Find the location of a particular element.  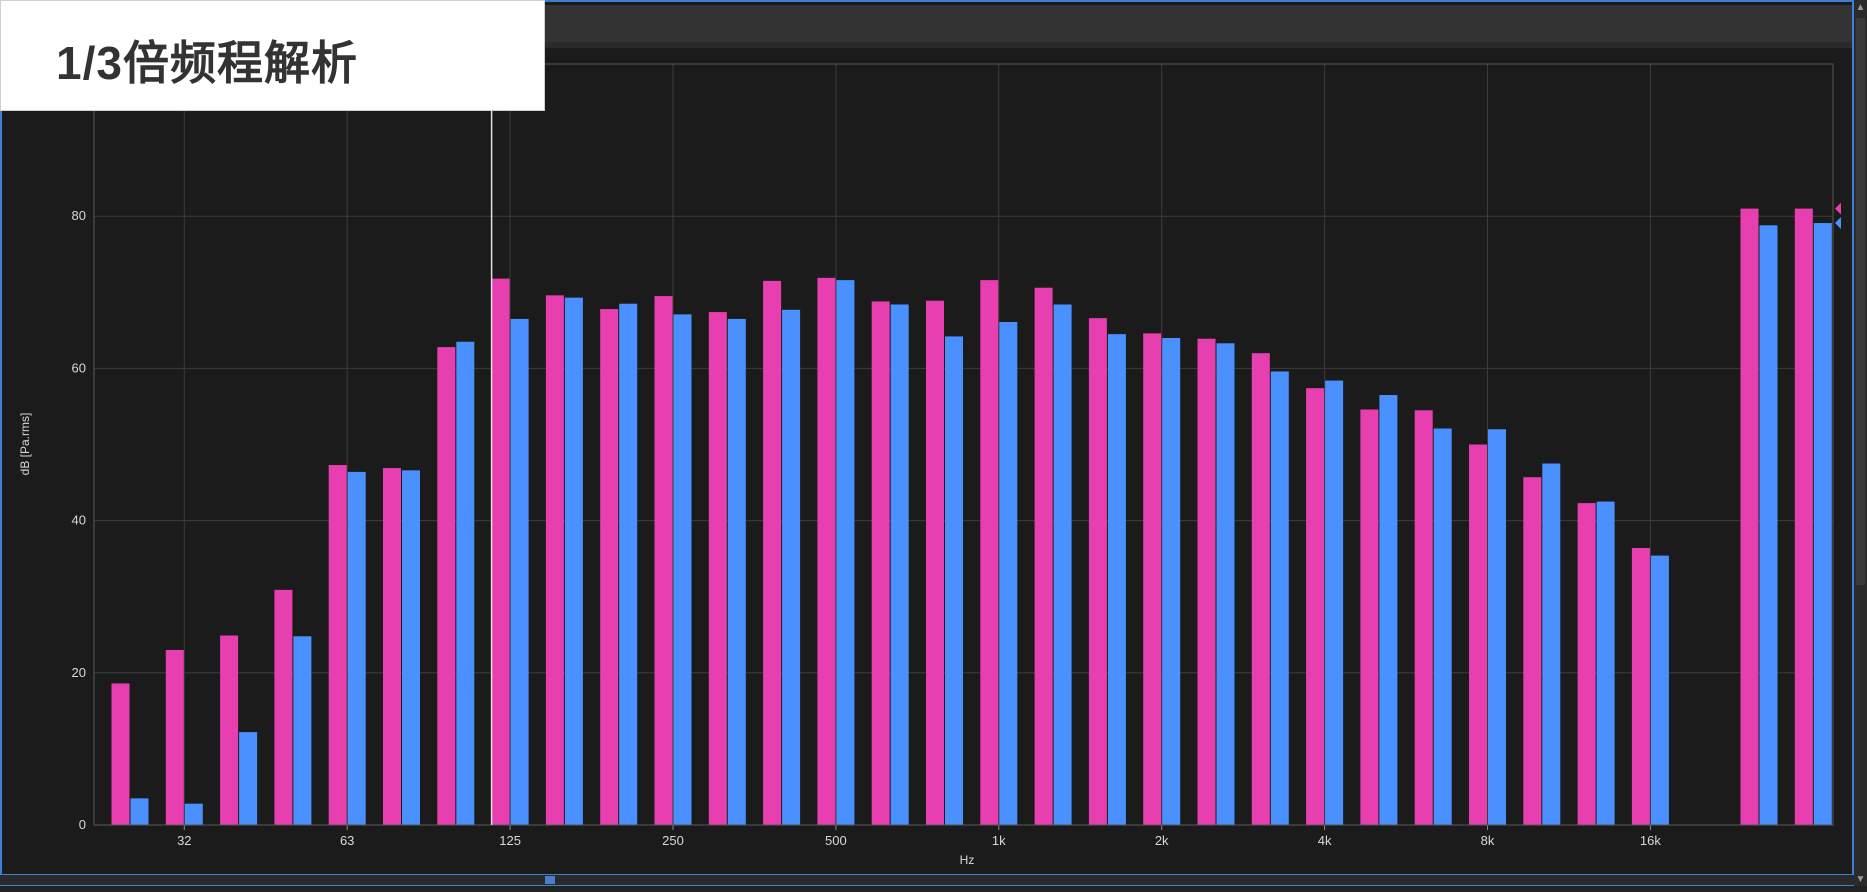

x-tick-label: 1k is located at coordinates (999, 840).